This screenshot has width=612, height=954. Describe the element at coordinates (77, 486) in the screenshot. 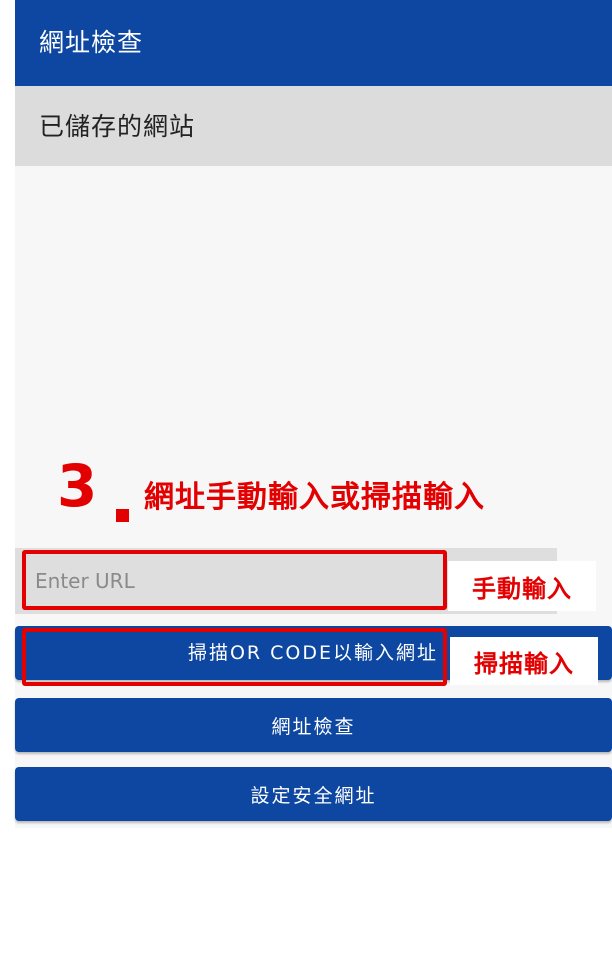

I see `annotation-step-number: 3` at that location.